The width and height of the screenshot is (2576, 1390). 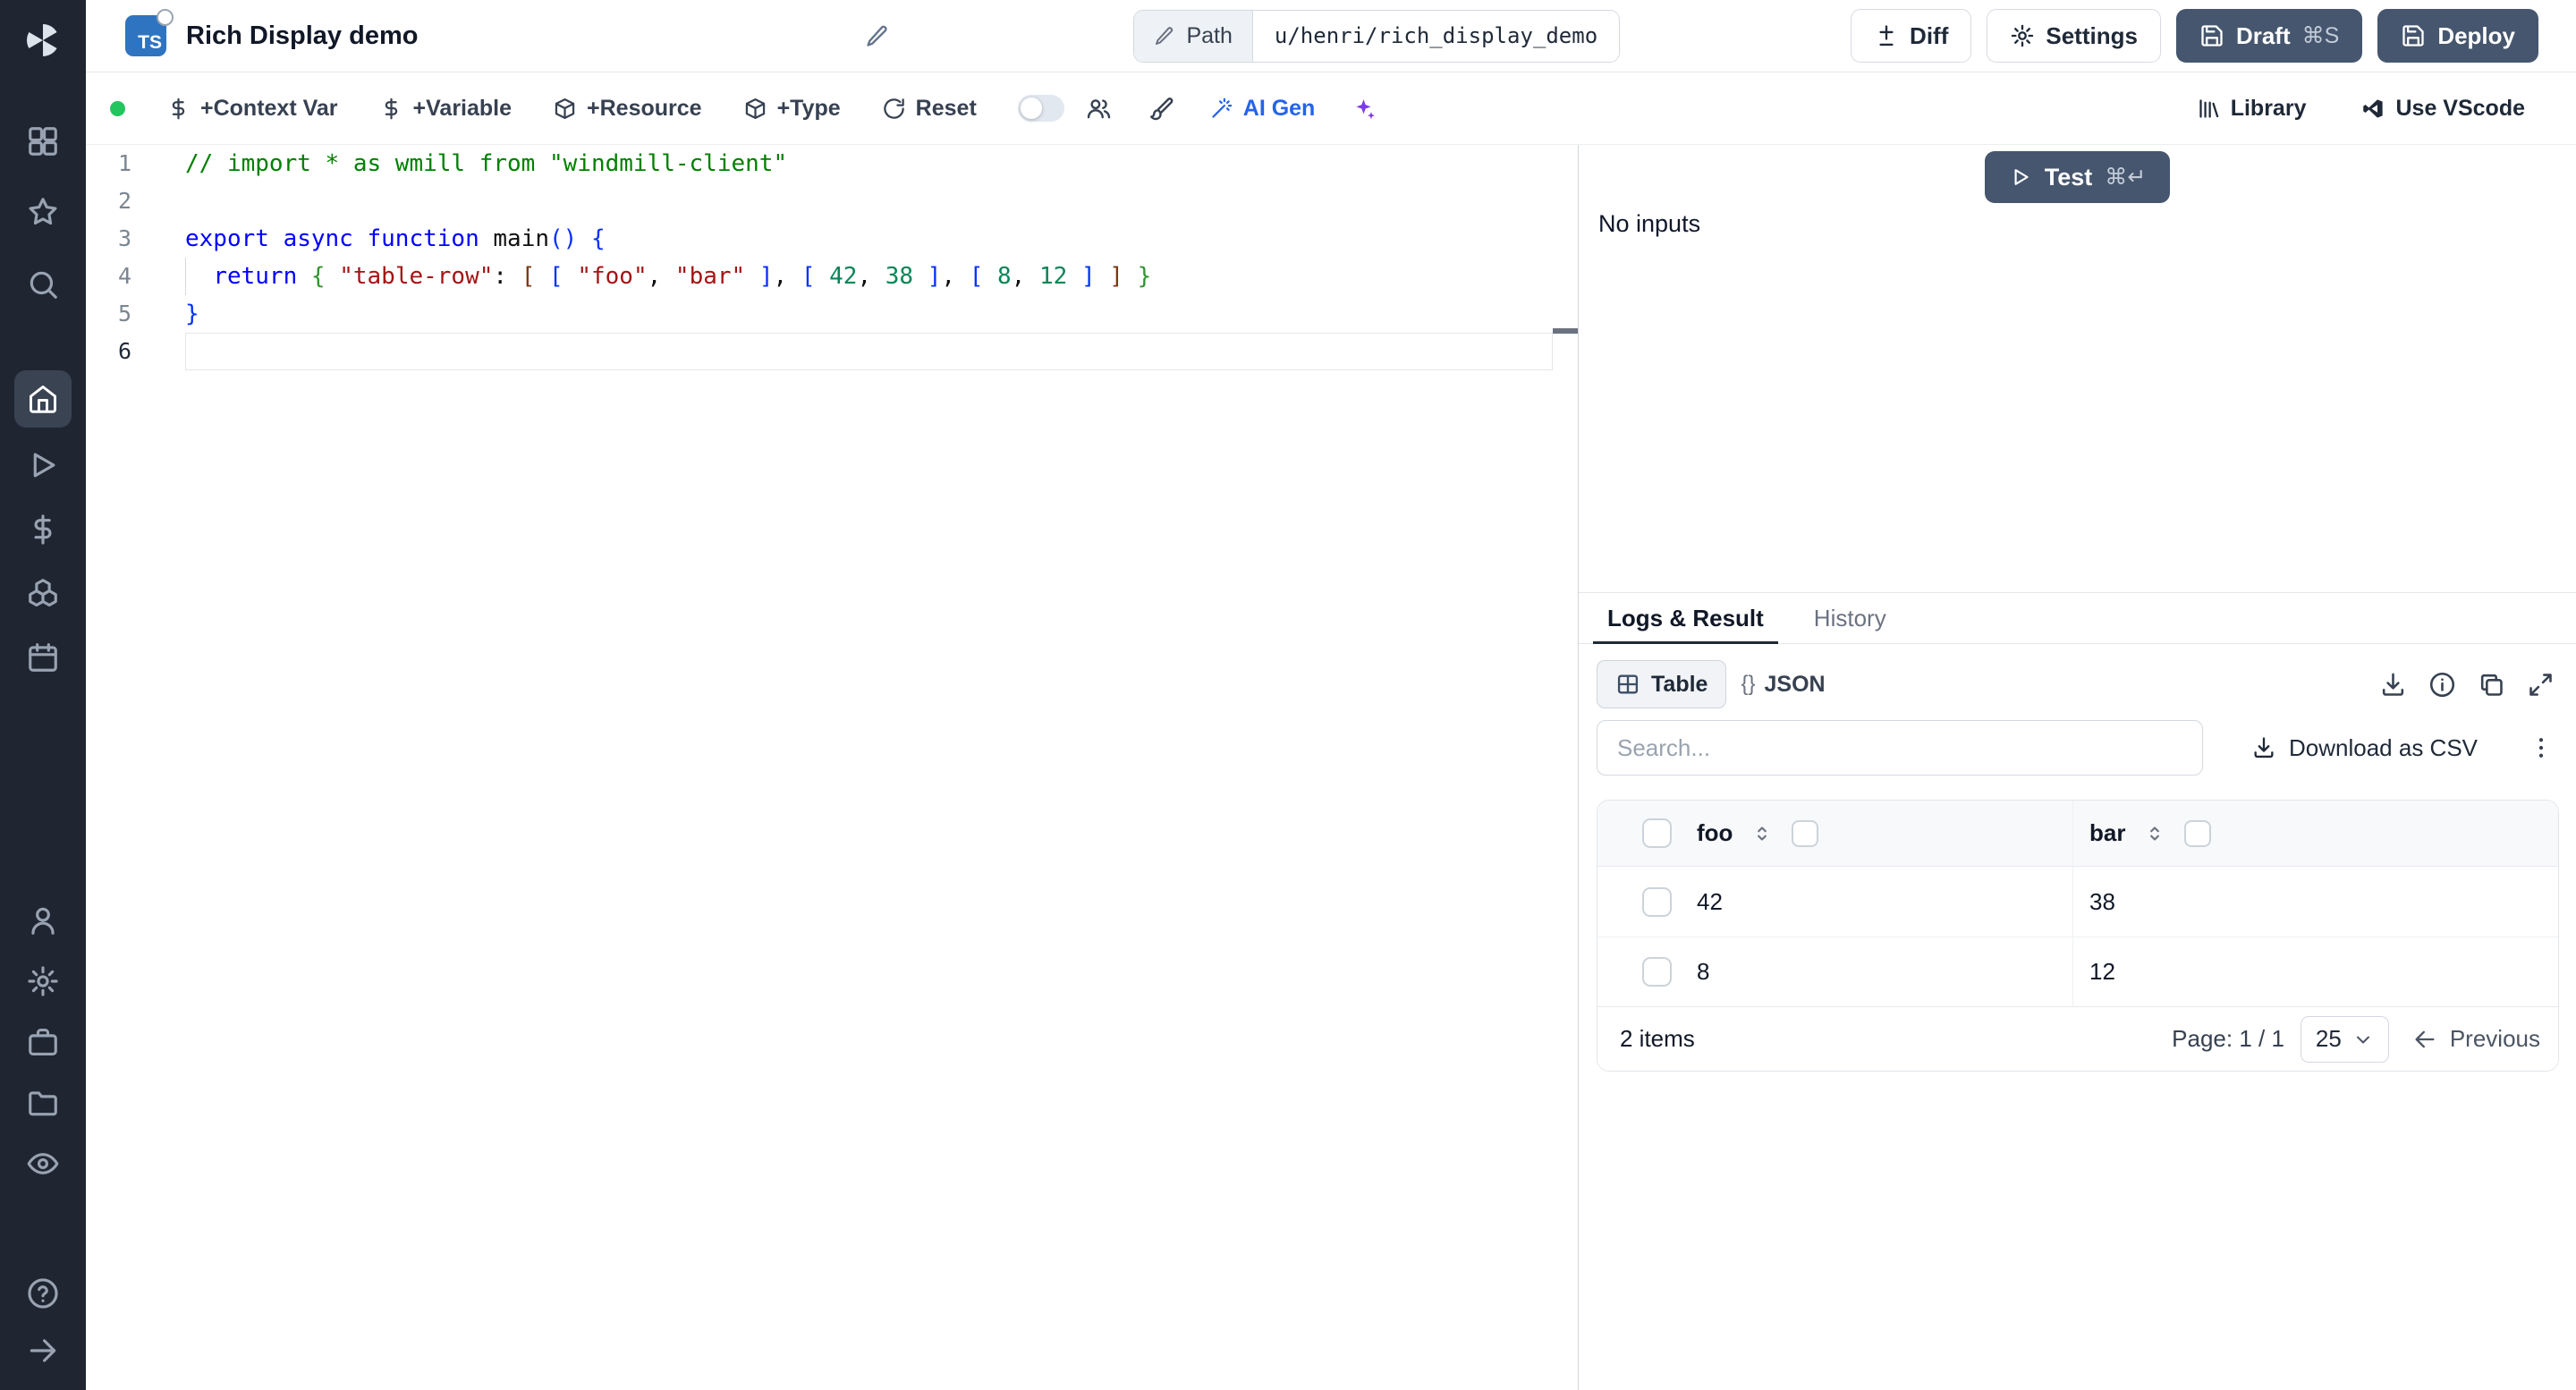 What do you see at coordinates (1900, 748) in the screenshot?
I see `search-input` at bounding box center [1900, 748].